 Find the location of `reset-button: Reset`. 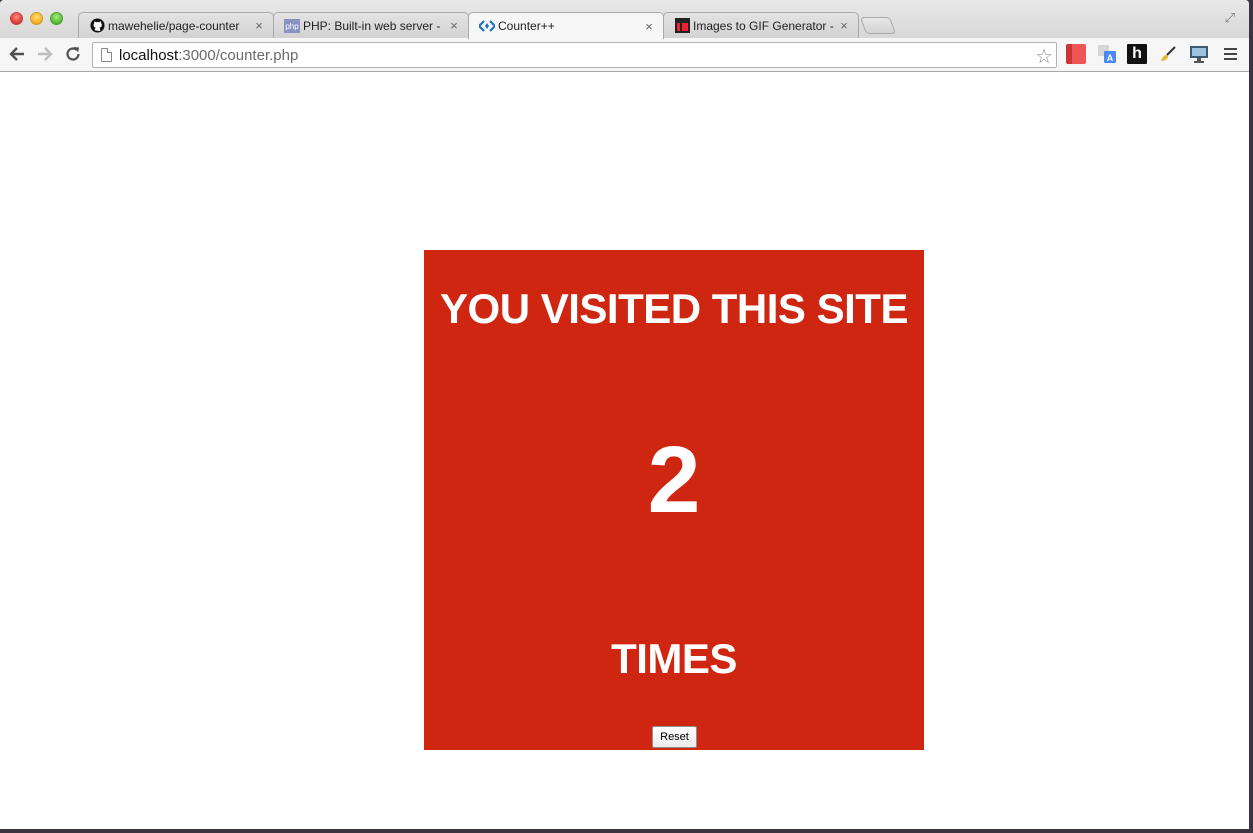

reset-button: Reset is located at coordinates (674, 737).